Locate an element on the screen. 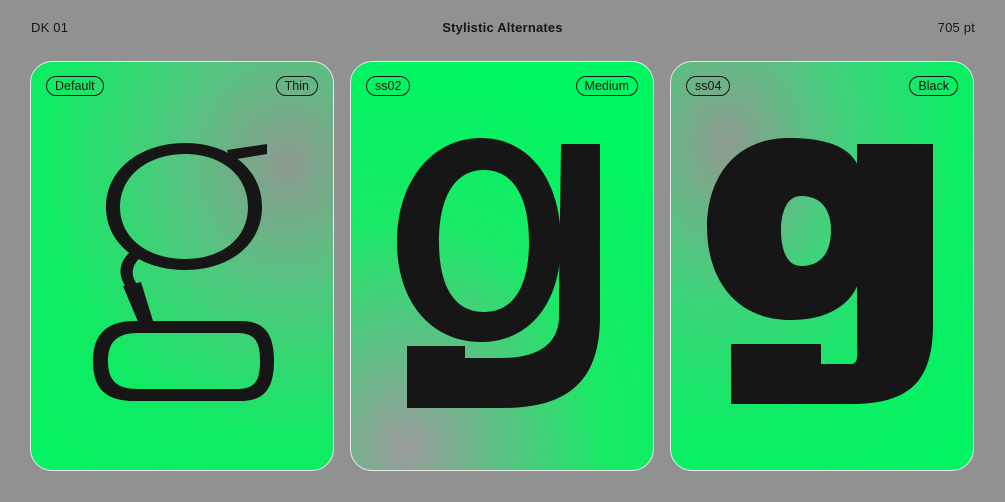 This screenshot has width=1005, height=502. glyph-g-medium is located at coordinates (498, 273).